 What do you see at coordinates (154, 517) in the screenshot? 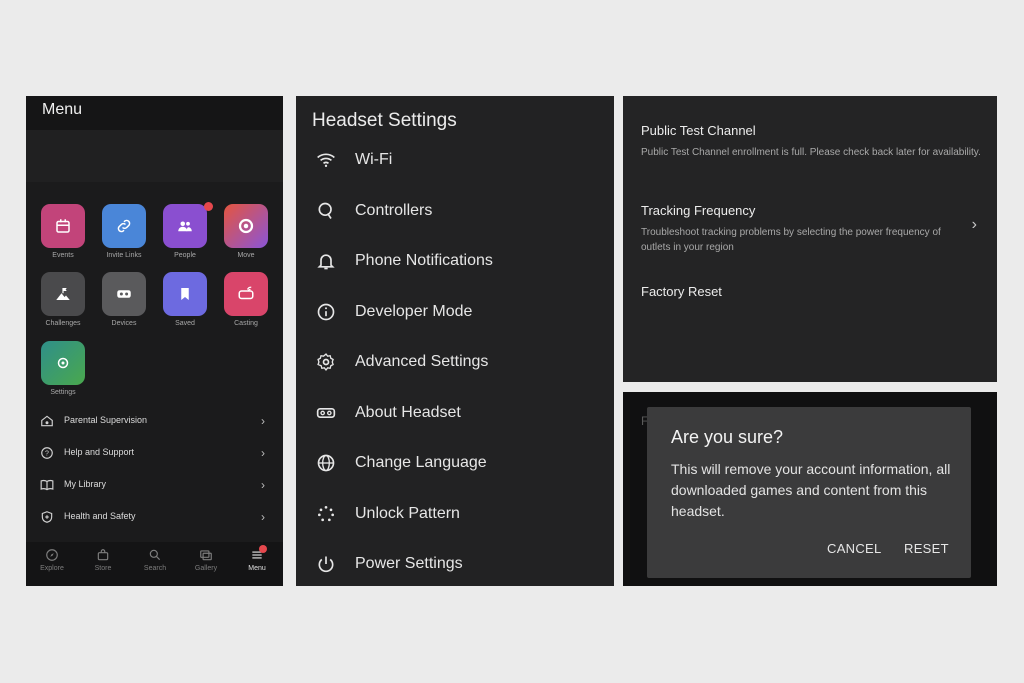
I see `row-health-and-safety: Health and Safety ›` at bounding box center [154, 517].